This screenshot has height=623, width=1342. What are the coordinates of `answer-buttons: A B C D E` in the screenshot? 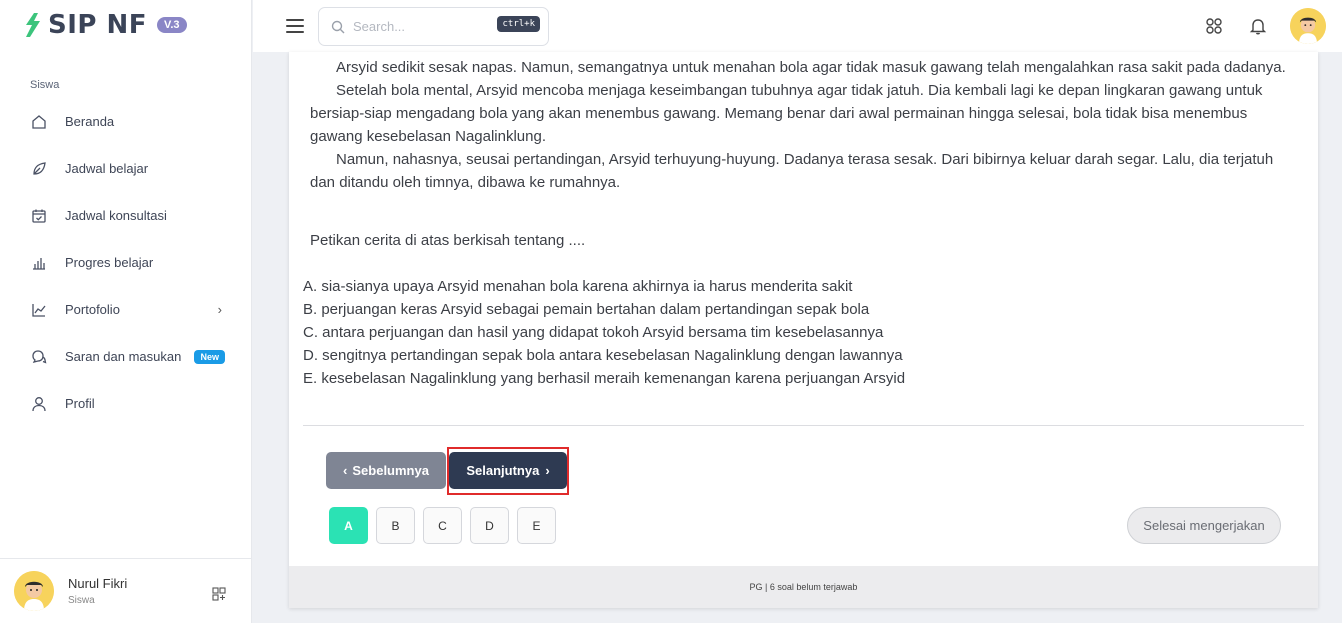 It's located at (446, 525).